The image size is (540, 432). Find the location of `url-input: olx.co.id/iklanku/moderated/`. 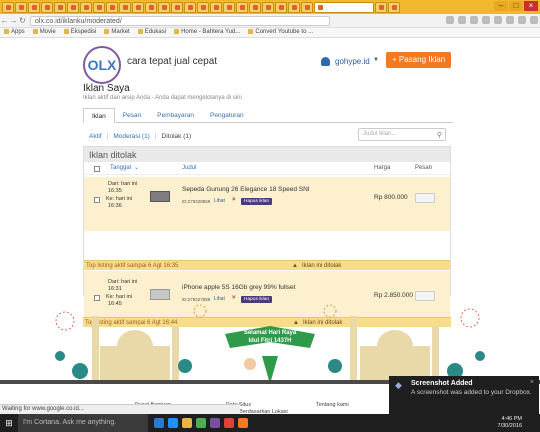

url-input: olx.co.id/iklanku/moderated/ is located at coordinates (180, 20).